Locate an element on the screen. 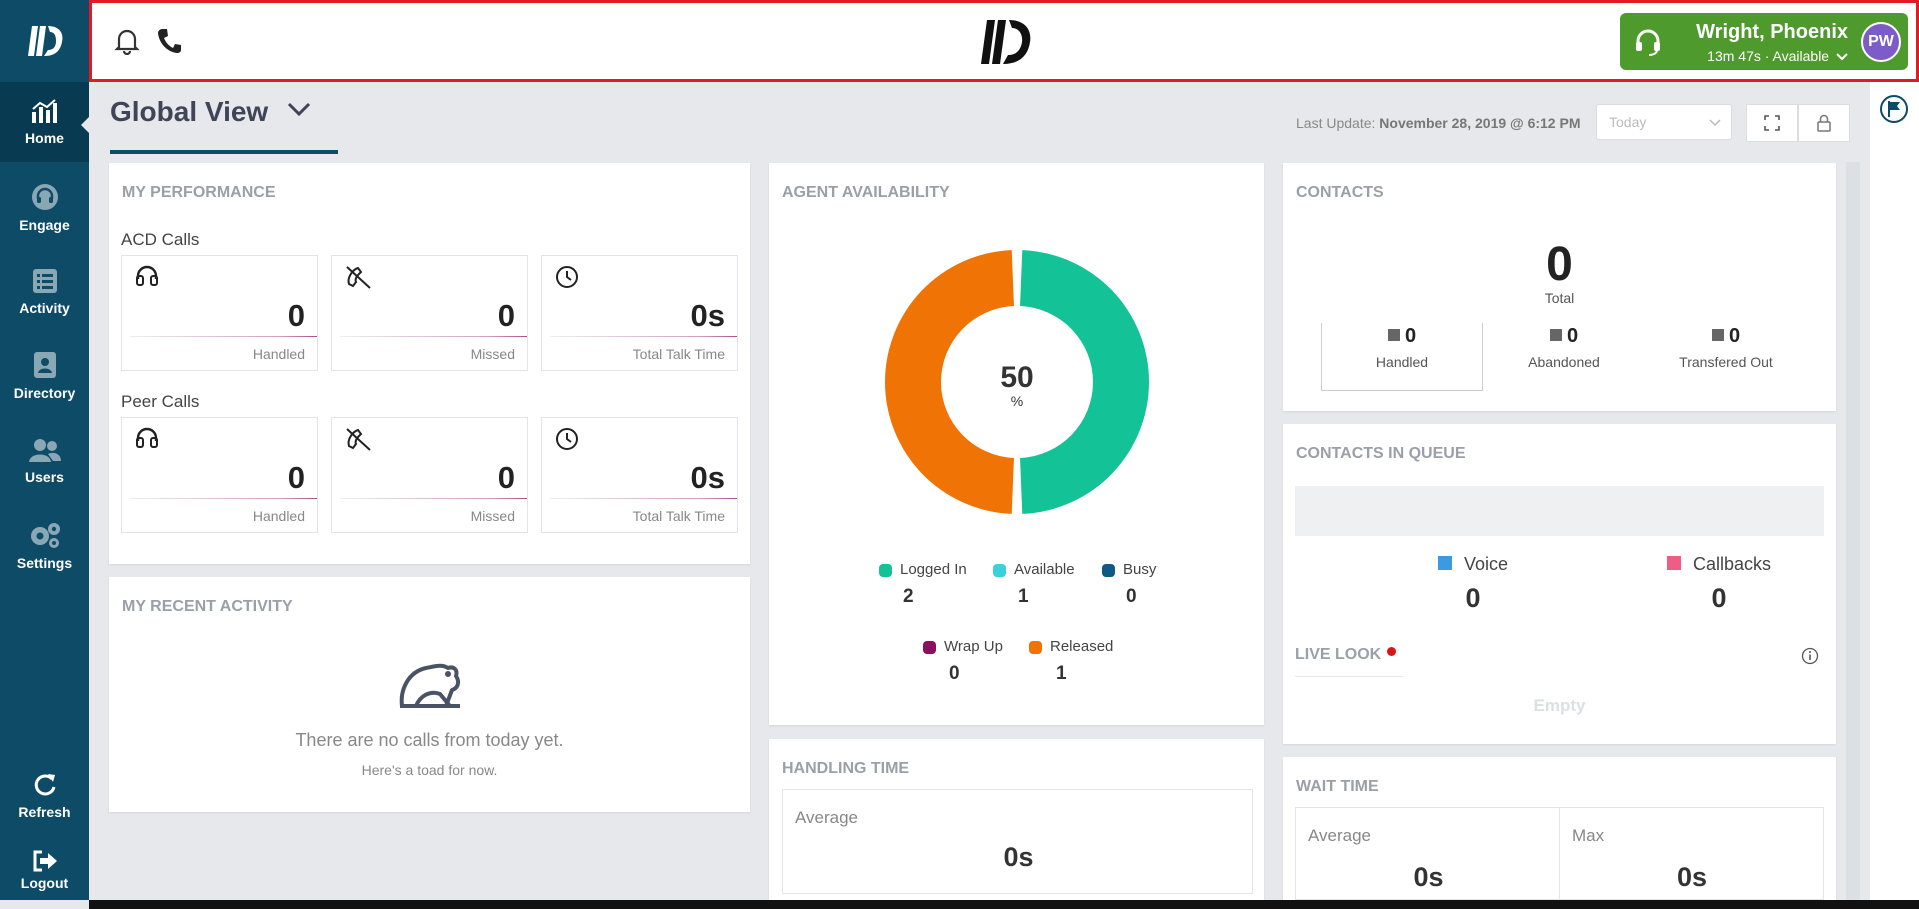  metric-underline is located at coordinates (433, 336).